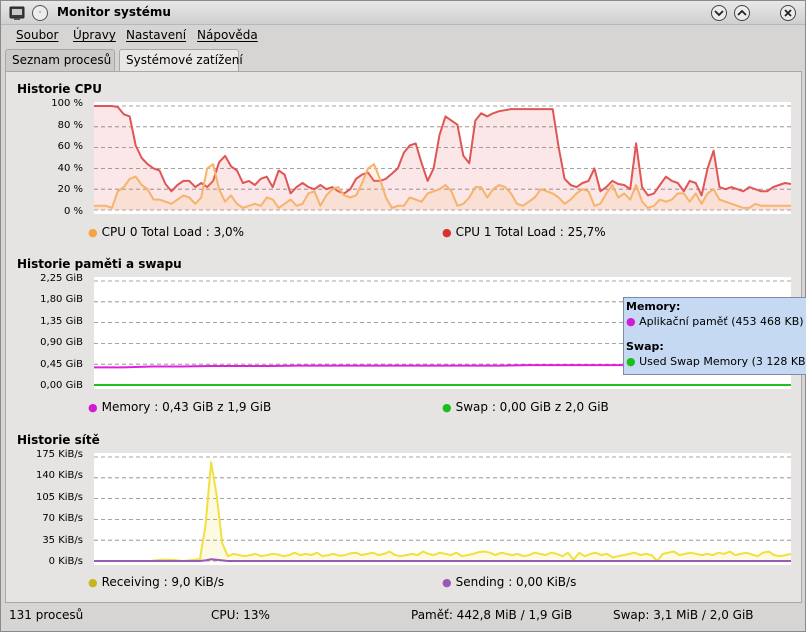  What do you see at coordinates (683, 615) in the screenshot?
I see `status-swap: Swap: 3,1 MiB / 2,0 GiB` at bounding box center [683, 615].